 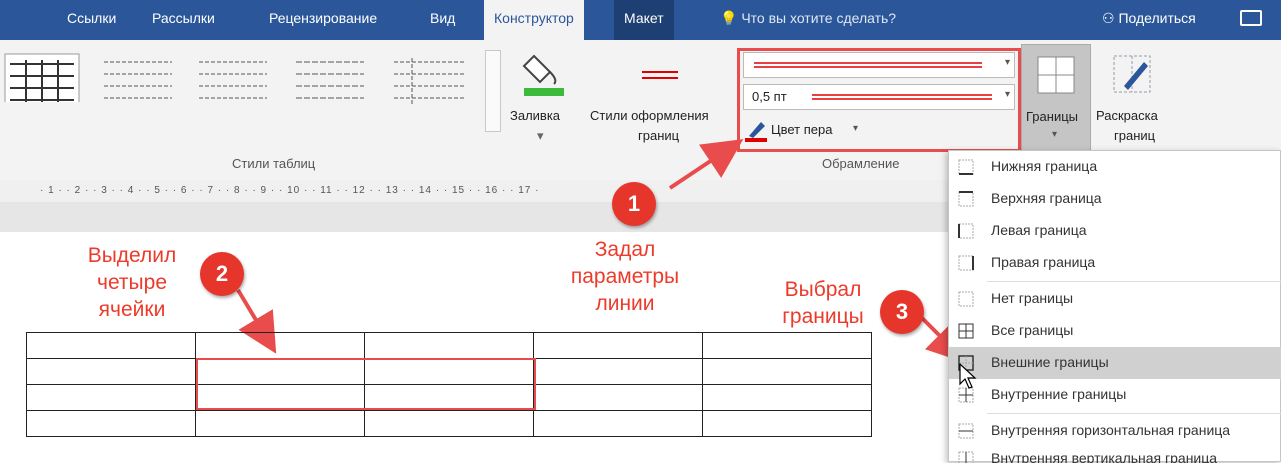 What do you see at coordinates (966, 263) in the screenshot?
I see `right-border-icon` at bounding box center [966, 263].